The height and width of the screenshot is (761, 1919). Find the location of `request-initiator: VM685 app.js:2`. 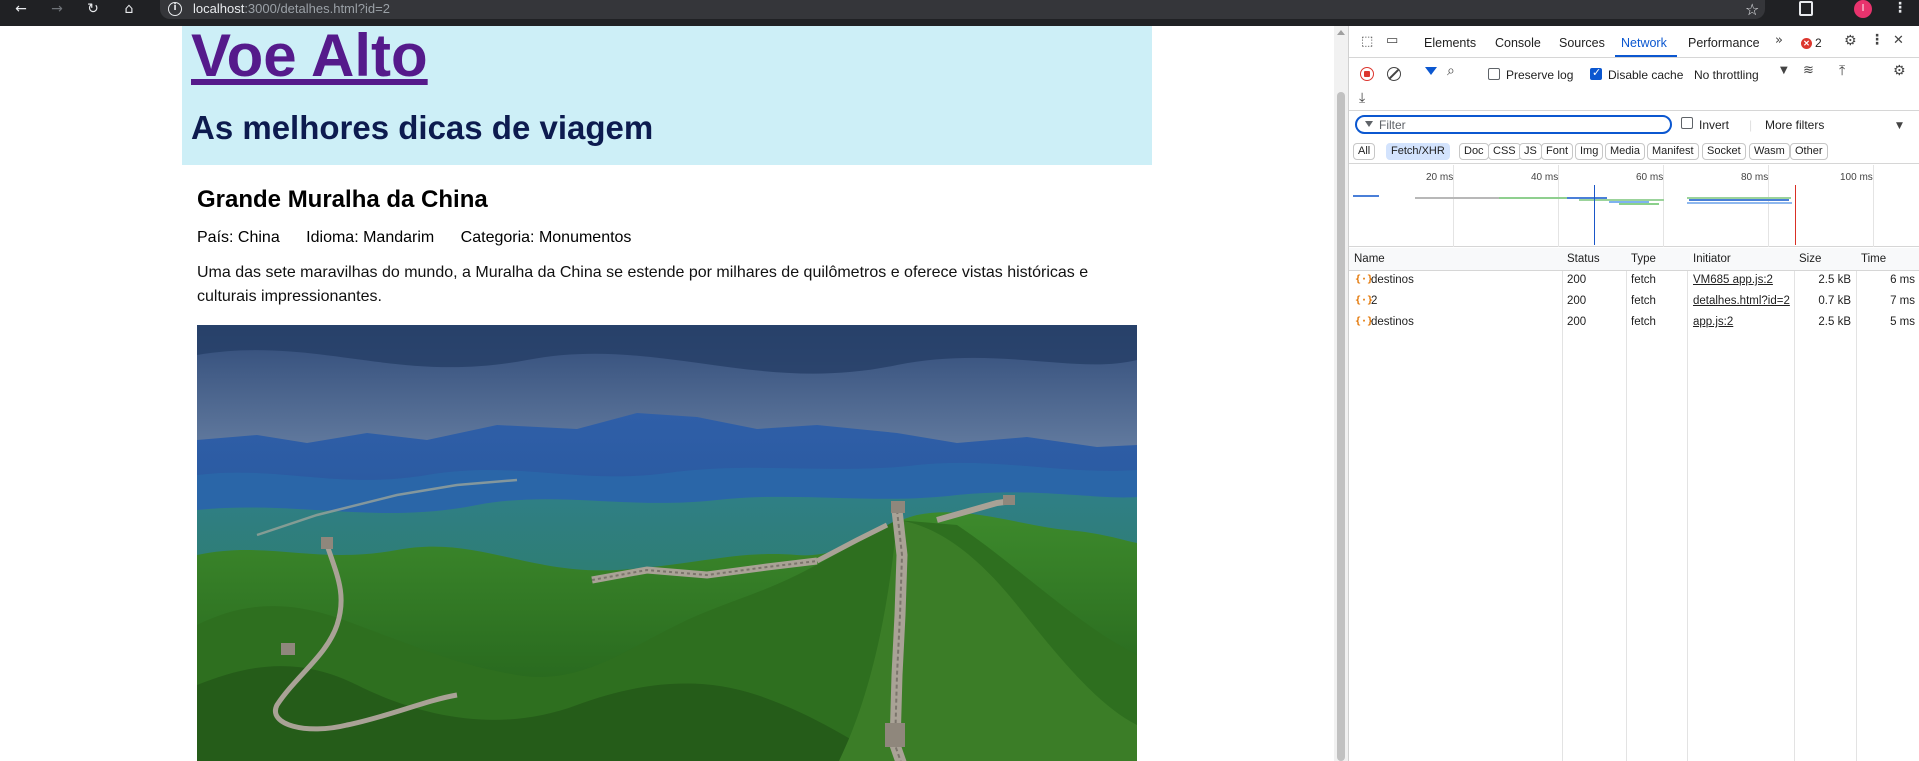

request-initiator: VM685 app.js:2 is located at coordinates (1733, 280).